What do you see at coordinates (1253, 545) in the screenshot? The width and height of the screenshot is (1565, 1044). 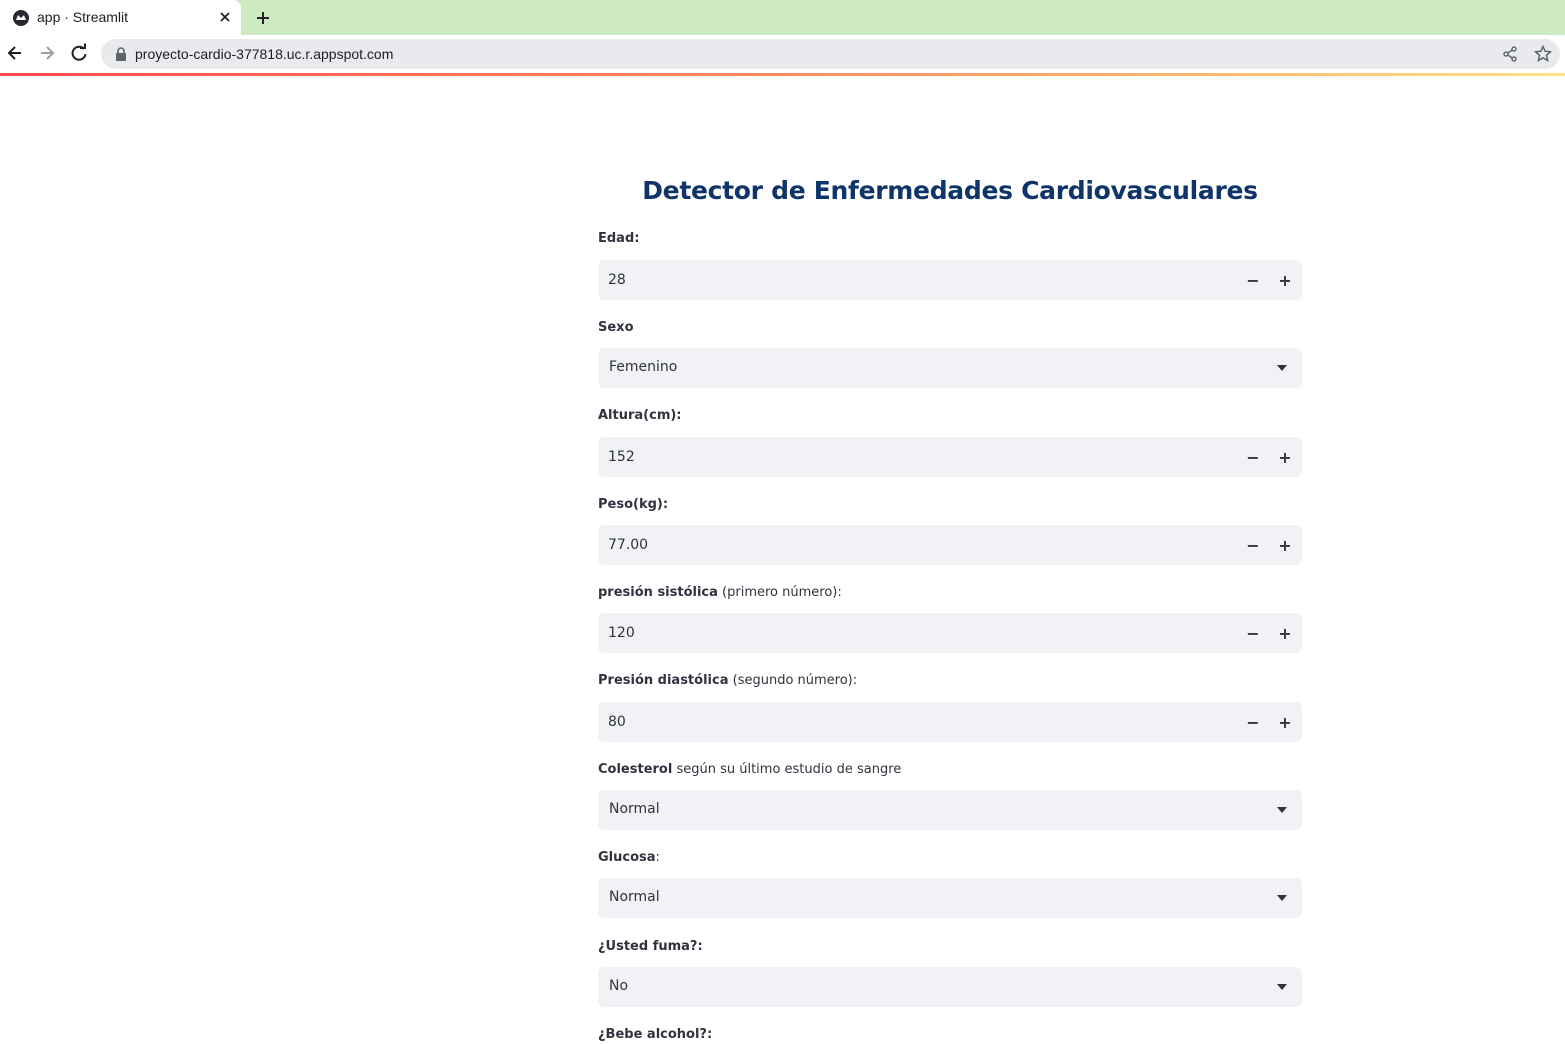 I see `peso-decrement-button: −` at bounding box center [1253, 545].